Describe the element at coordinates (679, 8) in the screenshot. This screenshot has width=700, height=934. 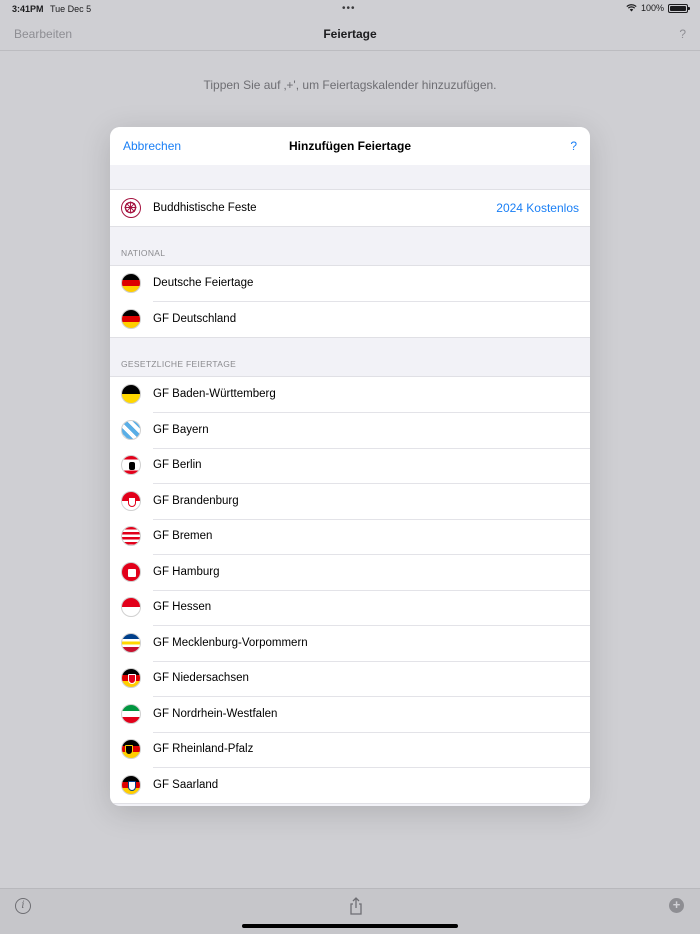
I see `battery-icon` at that location.